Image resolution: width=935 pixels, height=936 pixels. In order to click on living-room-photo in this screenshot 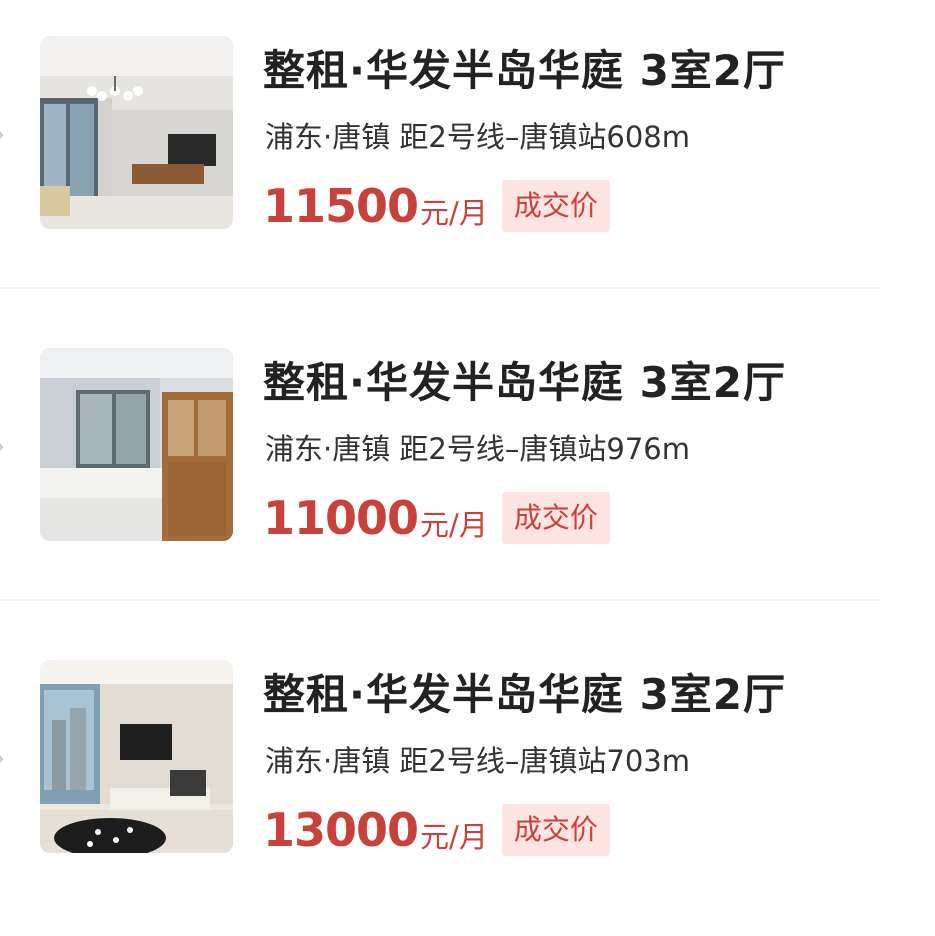, I will do `click(136, 132)`.